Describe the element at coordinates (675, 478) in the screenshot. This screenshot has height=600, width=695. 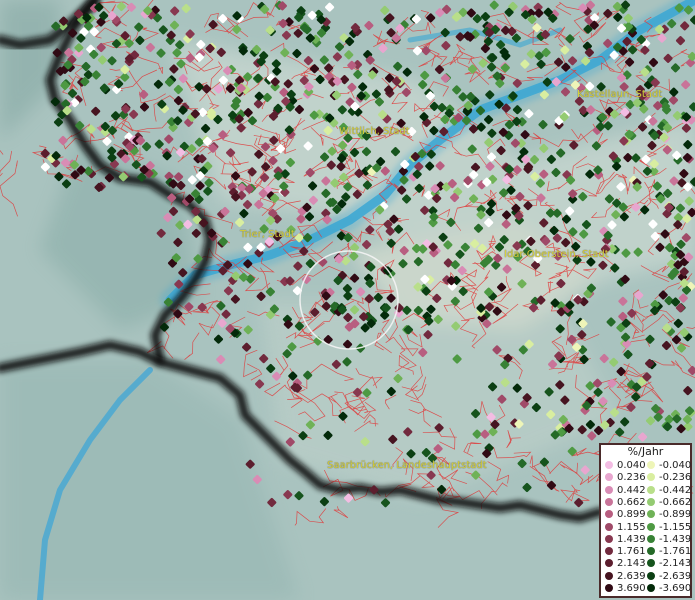
I see `legend-value: -0.236` at that location.